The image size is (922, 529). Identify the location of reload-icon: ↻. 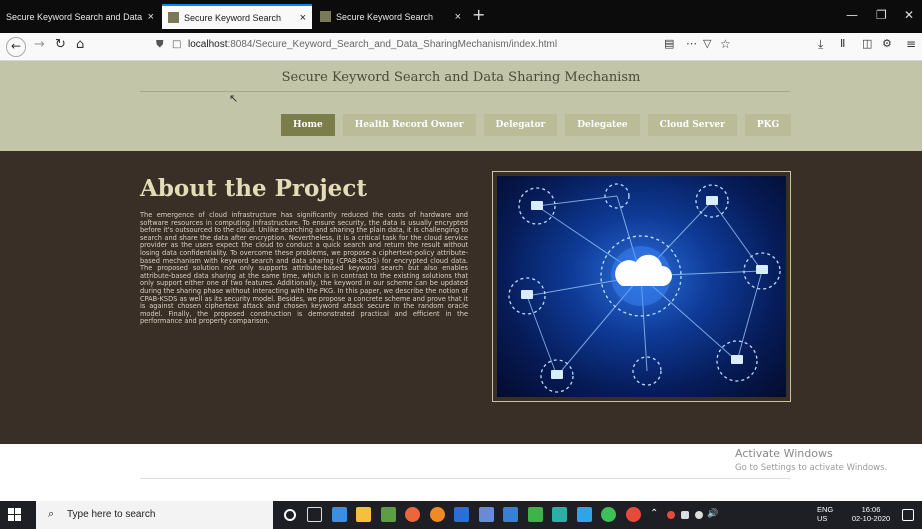
(60, 44).